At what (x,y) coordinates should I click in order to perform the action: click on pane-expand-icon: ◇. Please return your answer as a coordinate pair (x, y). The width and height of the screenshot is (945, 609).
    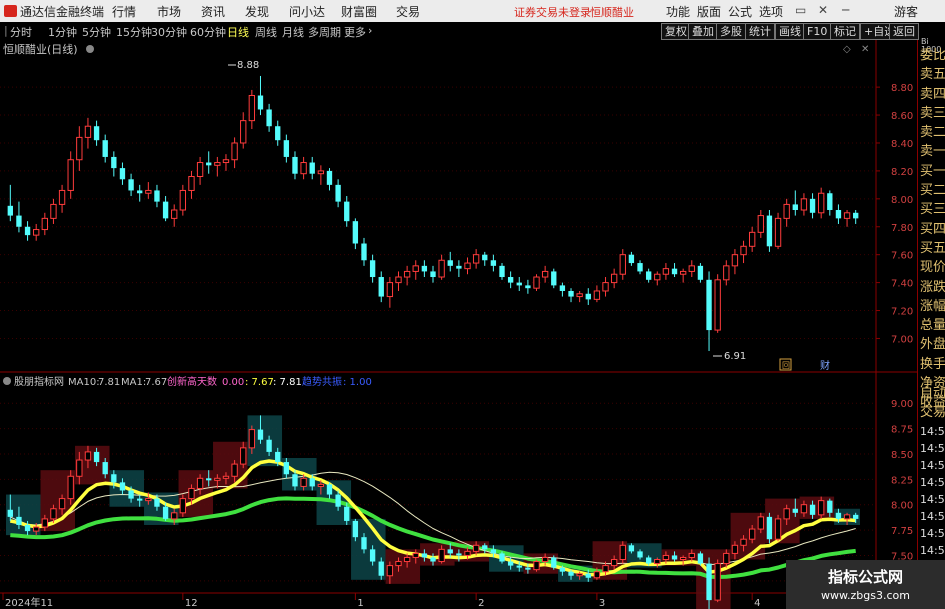
    Looking at the image, I should click on (847, 49).